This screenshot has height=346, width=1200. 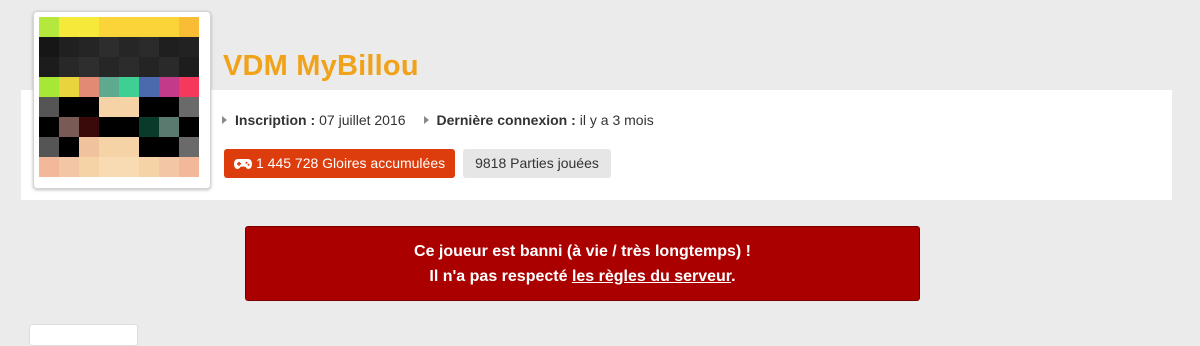 What do you see at coordinates (362, 120) in the screenshot?
I see `inscription-value: 07 juillet 2016` at bounding box center [362, 120].